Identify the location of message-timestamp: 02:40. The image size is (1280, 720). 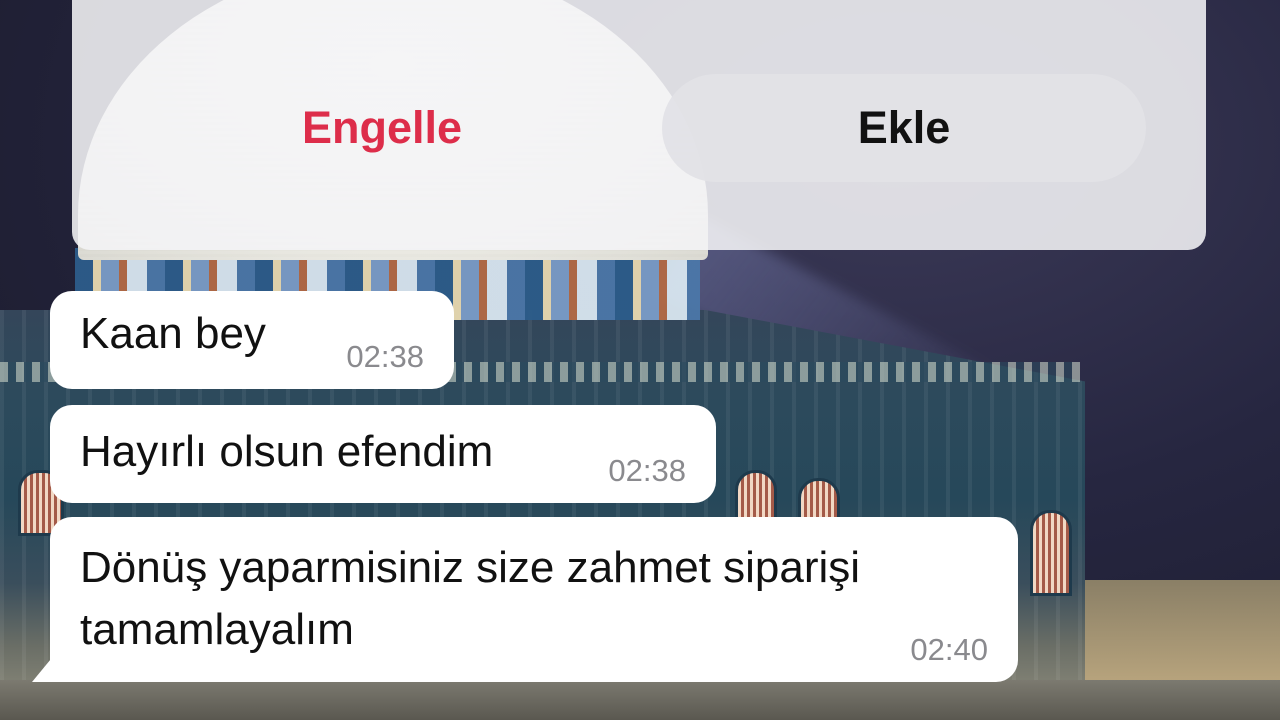
(949, 649).